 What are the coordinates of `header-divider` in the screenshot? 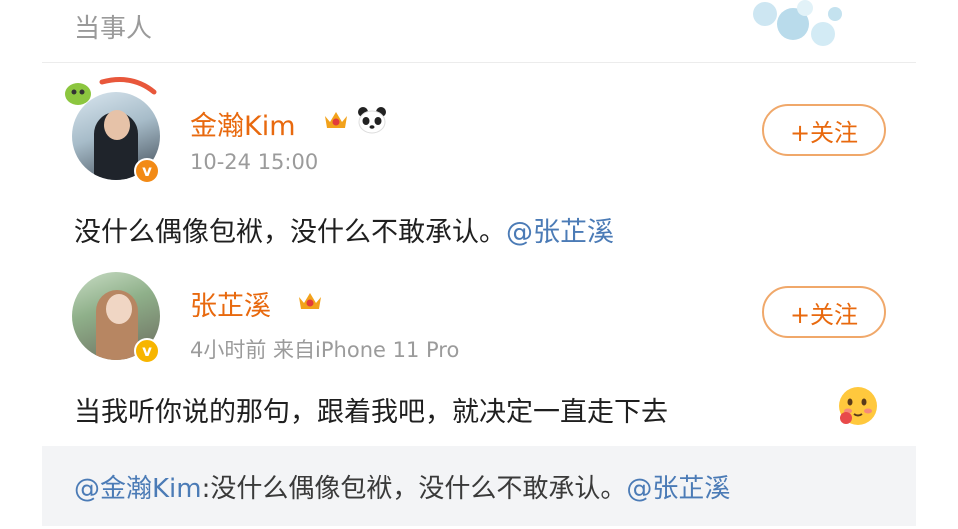 It's located at (479, 62).